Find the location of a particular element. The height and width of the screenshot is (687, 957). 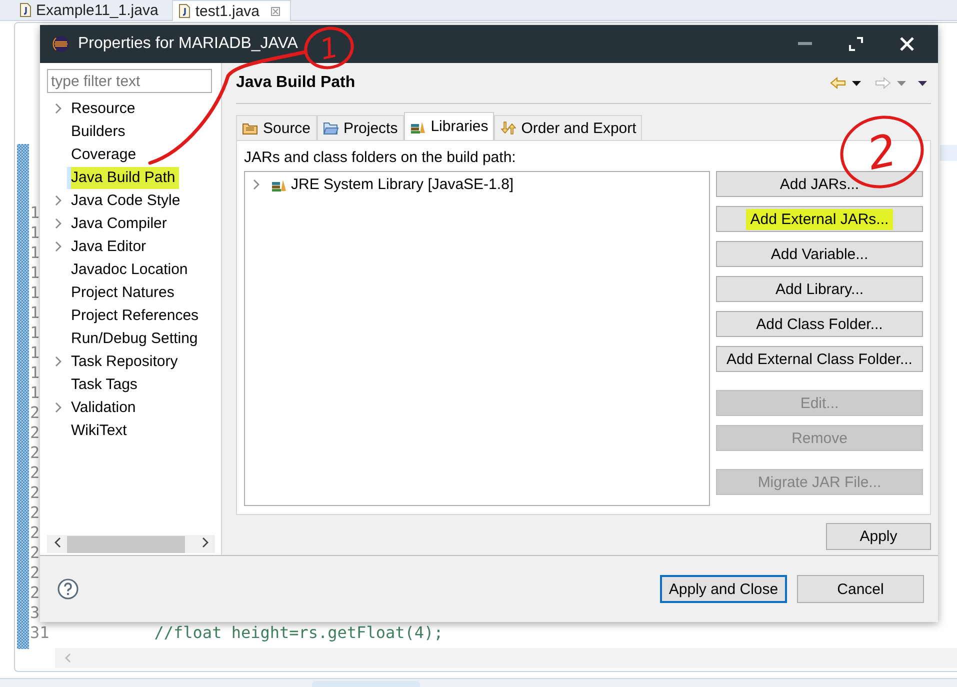

tree-item: Java Editor is located at coordinates (108, 247).